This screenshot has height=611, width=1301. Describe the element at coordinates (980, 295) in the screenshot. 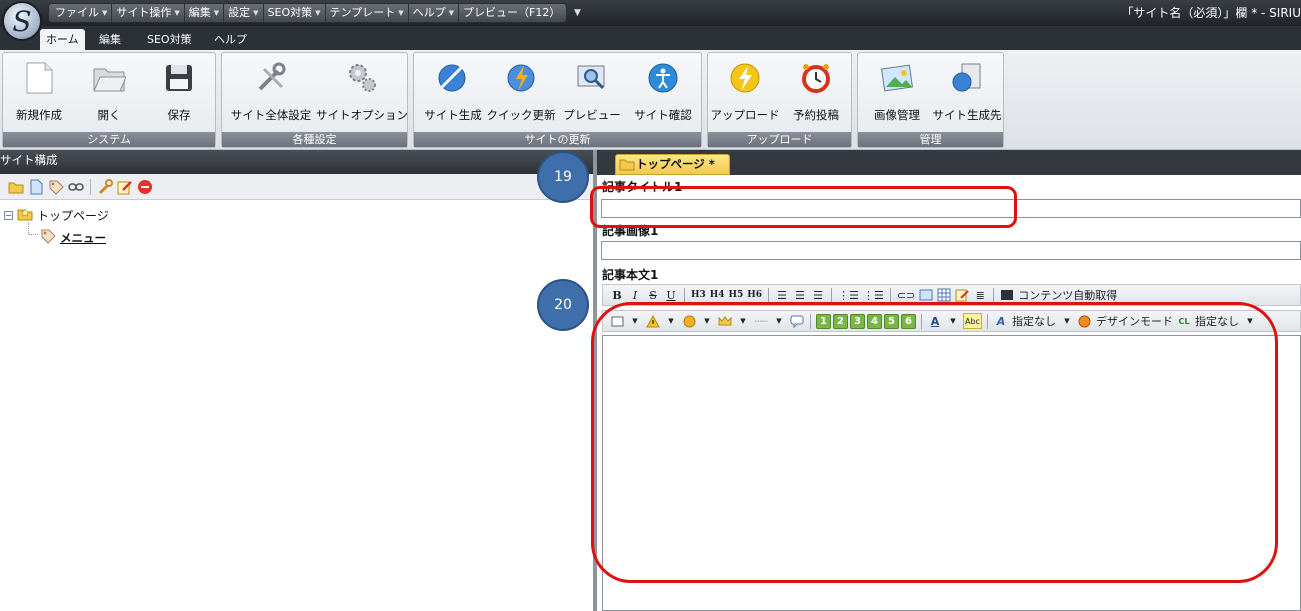

I see `clear-format-icon: ≣` at that location.